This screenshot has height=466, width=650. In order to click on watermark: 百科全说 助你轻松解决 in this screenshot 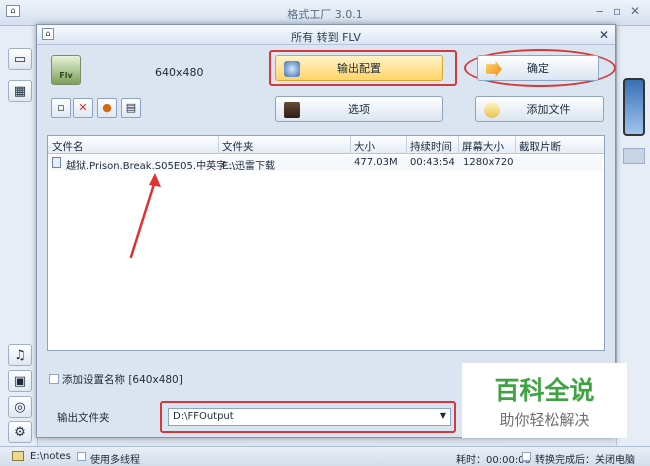, I will do `click(544, 400)`.